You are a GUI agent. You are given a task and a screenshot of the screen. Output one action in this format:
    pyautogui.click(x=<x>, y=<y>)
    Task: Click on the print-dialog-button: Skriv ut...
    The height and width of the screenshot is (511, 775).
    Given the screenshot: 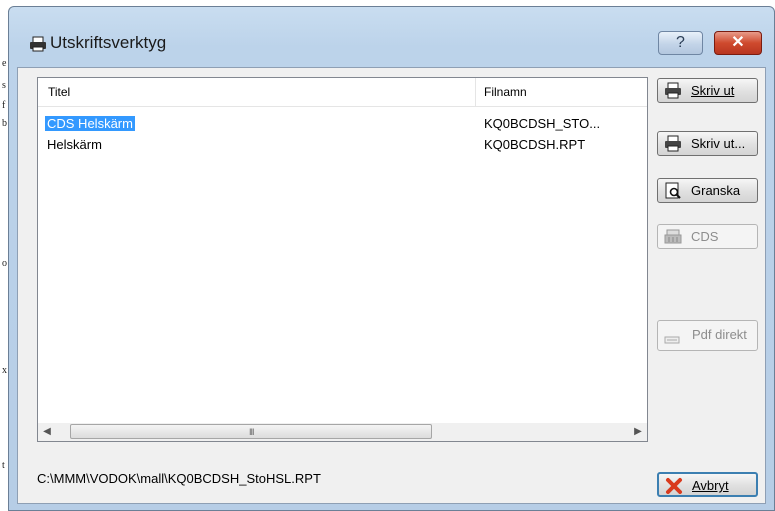 What is the action you would take?
    pyautogui.click(x=707, y=143)
    